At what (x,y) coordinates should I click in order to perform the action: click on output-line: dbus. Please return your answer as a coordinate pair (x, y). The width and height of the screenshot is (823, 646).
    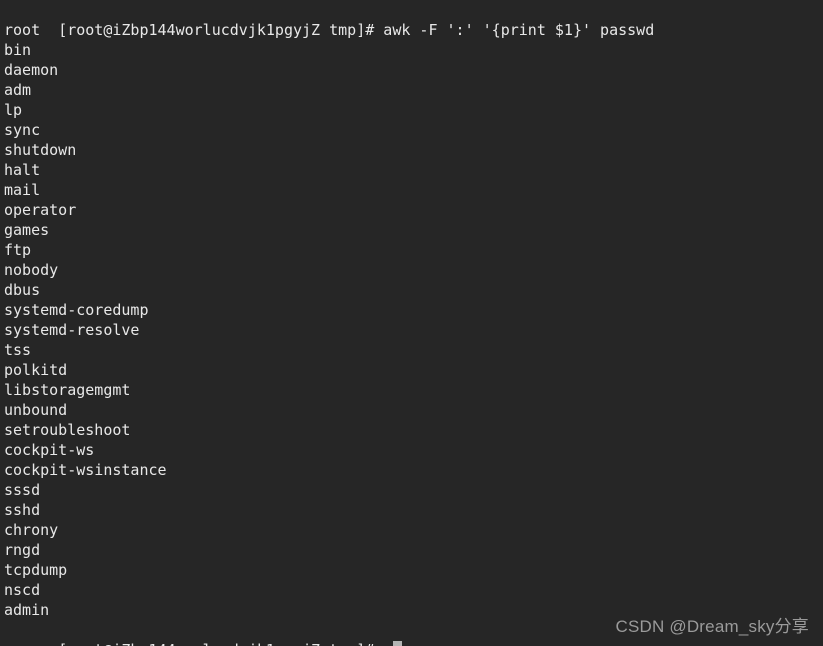
    Looking at the image, I should click on (22, 290).